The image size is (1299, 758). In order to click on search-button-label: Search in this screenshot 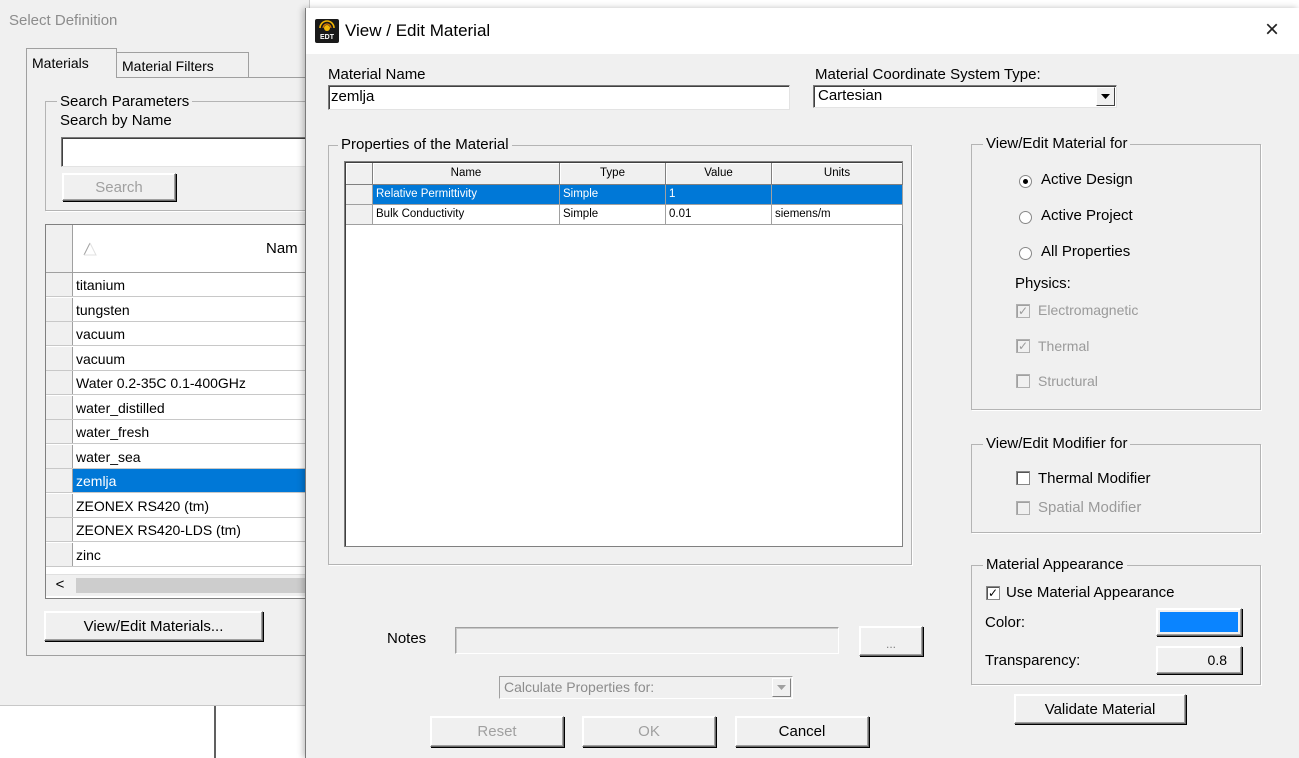, I will do `click(119, 187)`.